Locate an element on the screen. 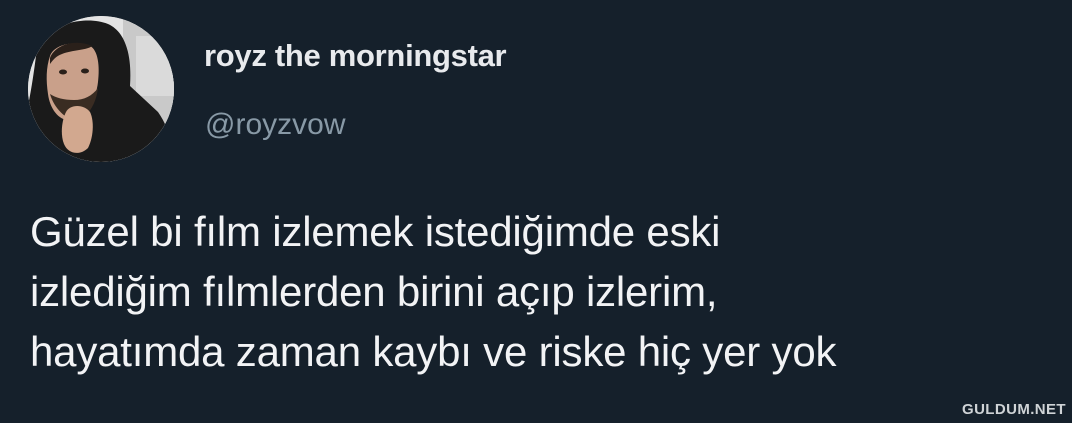 The height and width of the screenshot is (423, 1072). avatar-photo is located at coordinates (101, 89).